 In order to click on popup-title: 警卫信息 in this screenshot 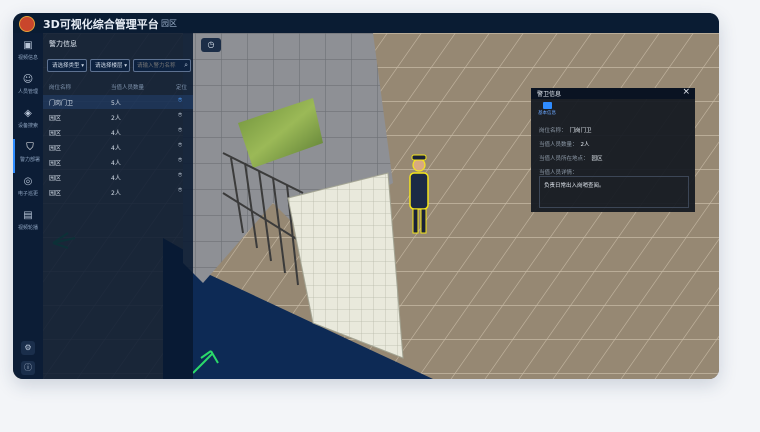, I will do `click(549, 94)`.